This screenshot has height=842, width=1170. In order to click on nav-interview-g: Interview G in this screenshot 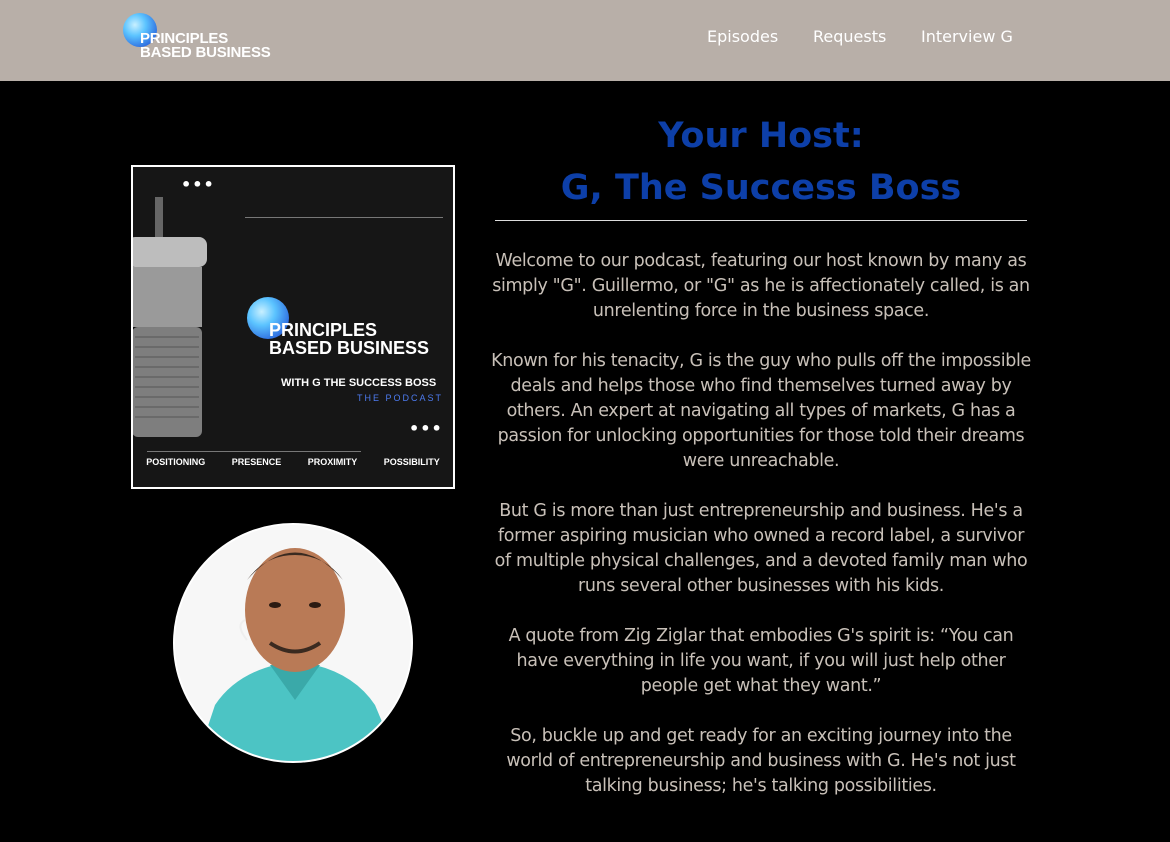, I will do `click(967, 36)`.